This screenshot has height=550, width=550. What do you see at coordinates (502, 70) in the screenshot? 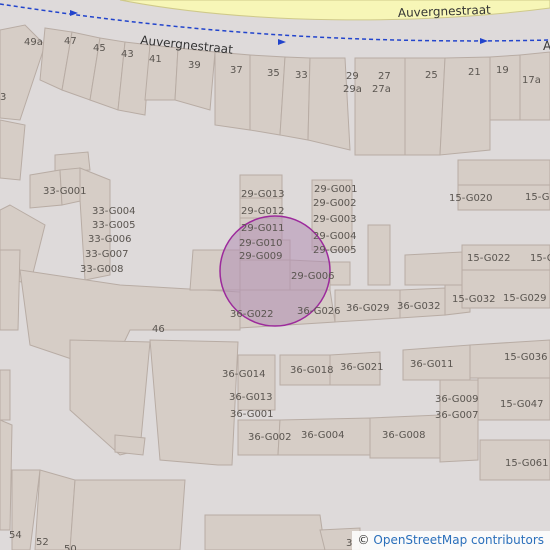
I see `house-number: 19` at bounding box center [502, 70].